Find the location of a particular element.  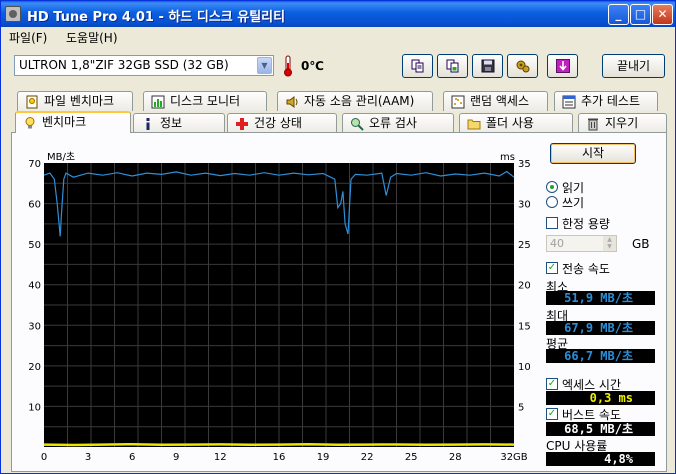

short-stroke-unit: GB is located at coordinates (641, 244).